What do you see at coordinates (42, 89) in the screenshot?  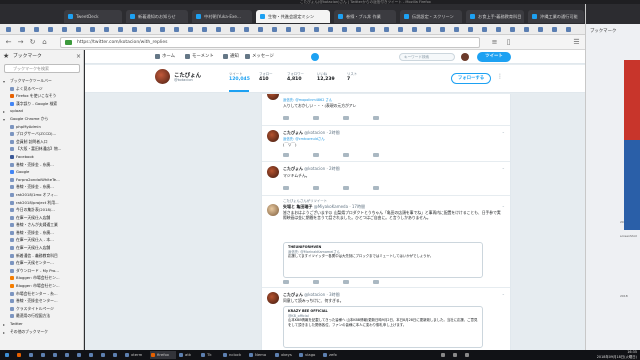 I see `bookmark-item: よく見るページ` at bounding box center [42, 89].